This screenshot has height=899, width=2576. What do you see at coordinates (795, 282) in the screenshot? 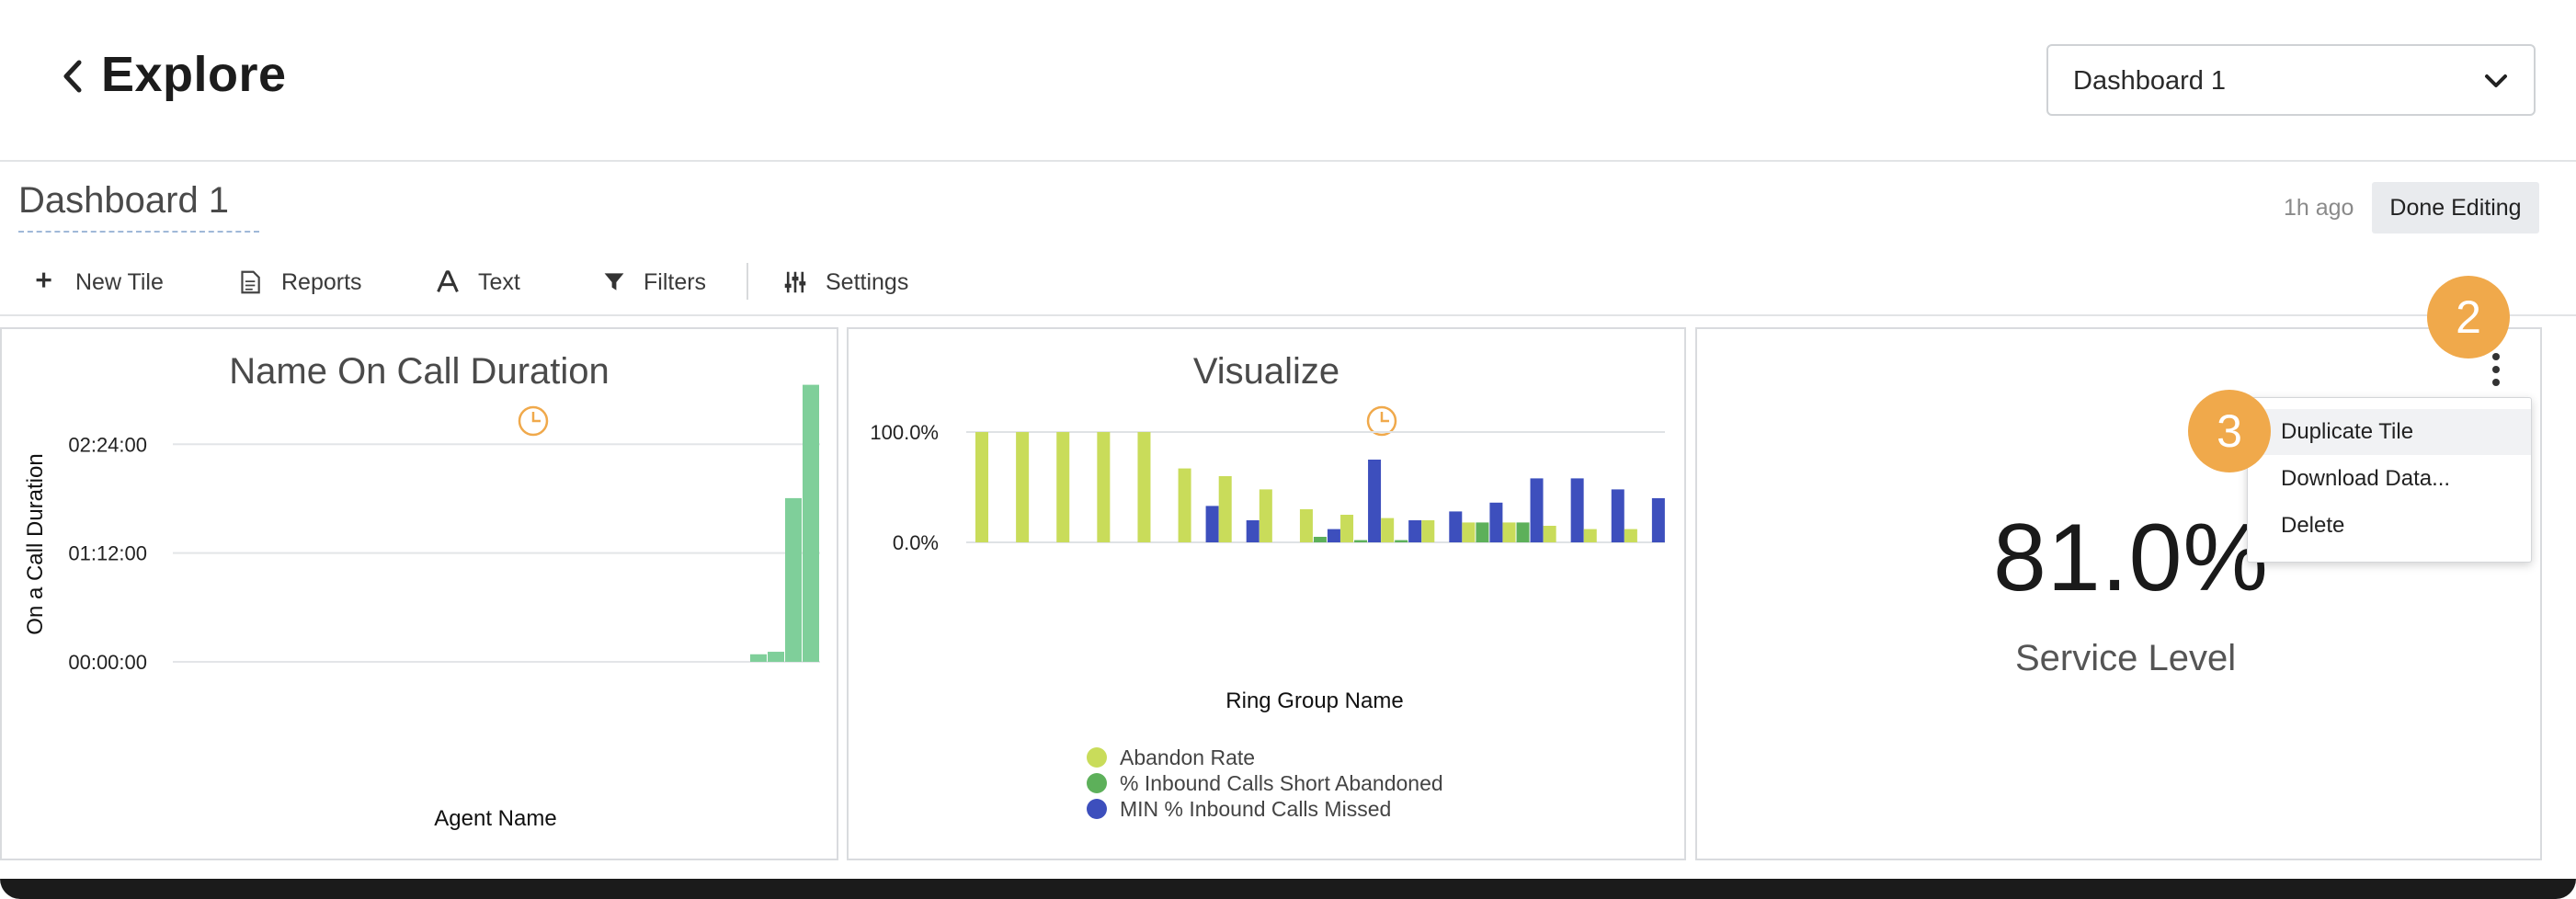
I see `sliders-icon` at bounding box center [795, 282].